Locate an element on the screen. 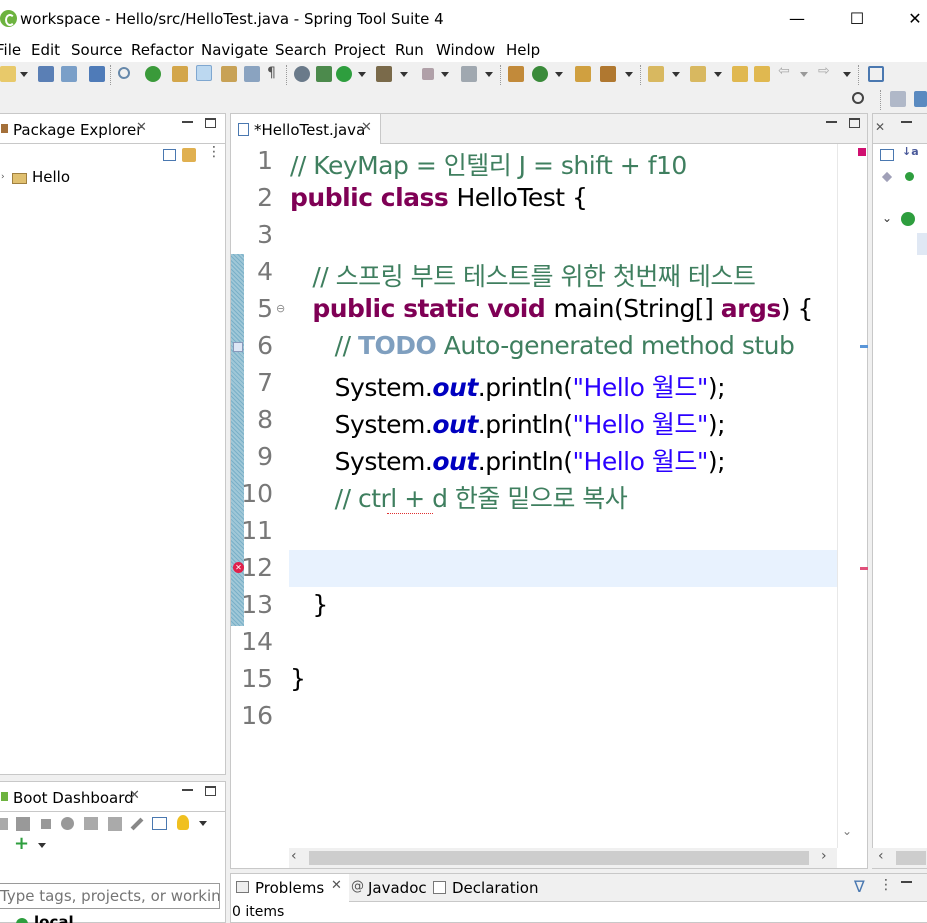  debug-app-icon is located at coordinates (23, 824).